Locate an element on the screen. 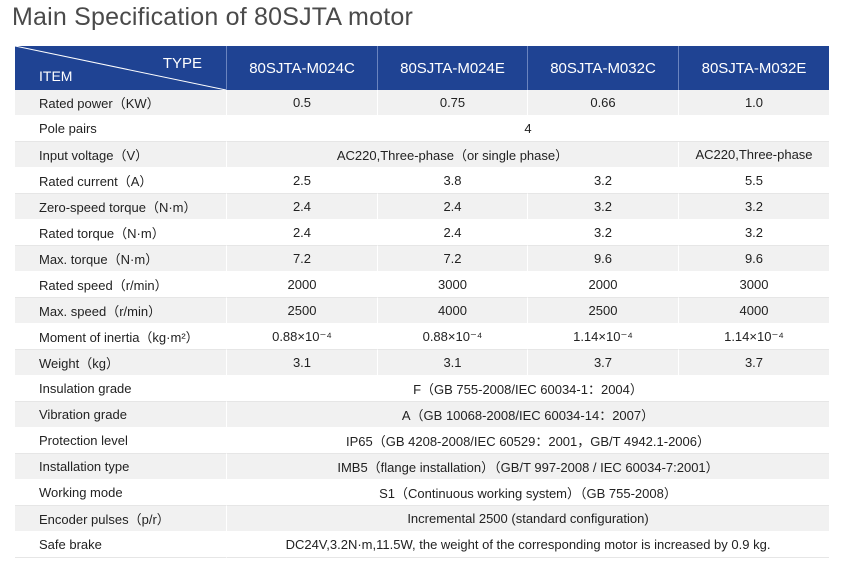 The height and width of the screenshot is (588, 842). cell-value: 0.5 is located at coordinates (301, 103).